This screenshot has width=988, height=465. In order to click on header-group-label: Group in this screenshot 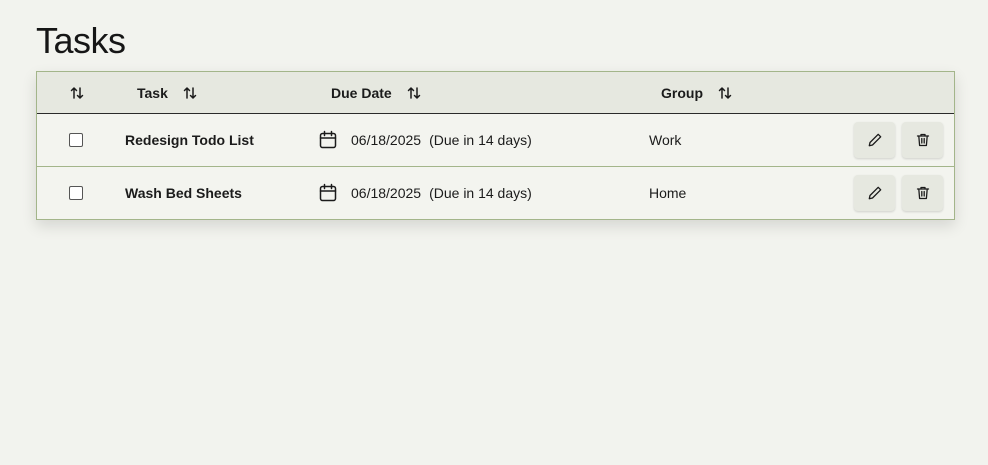, I will do `click(682, 92)`.